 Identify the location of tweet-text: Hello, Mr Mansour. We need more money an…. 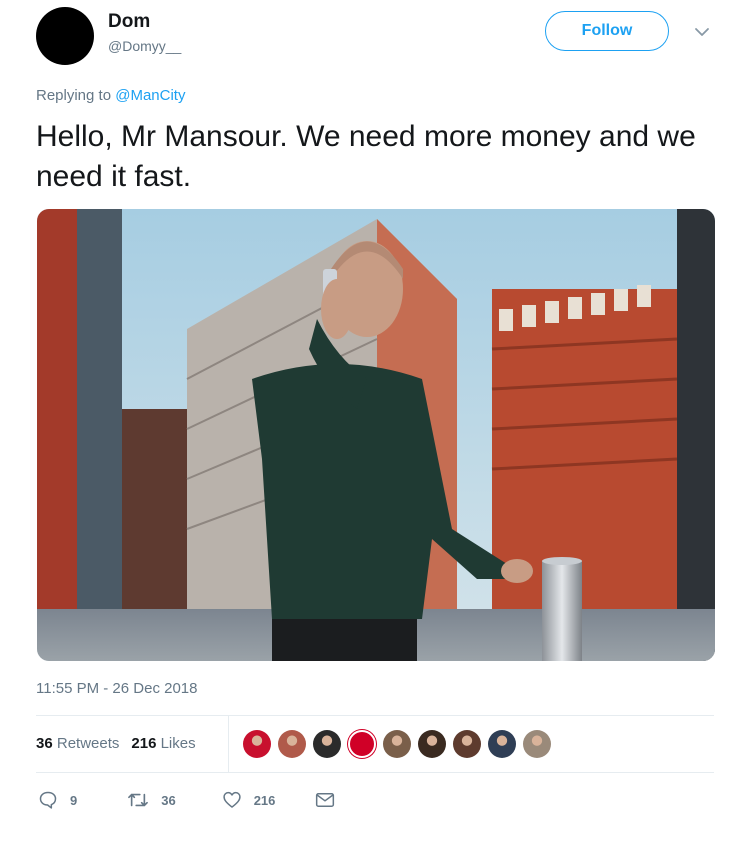
(366, 156).